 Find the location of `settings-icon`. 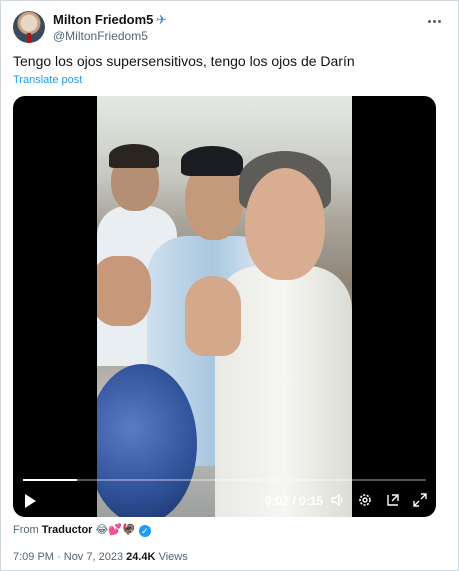

settings-icon is located at coordinates (365, 501).